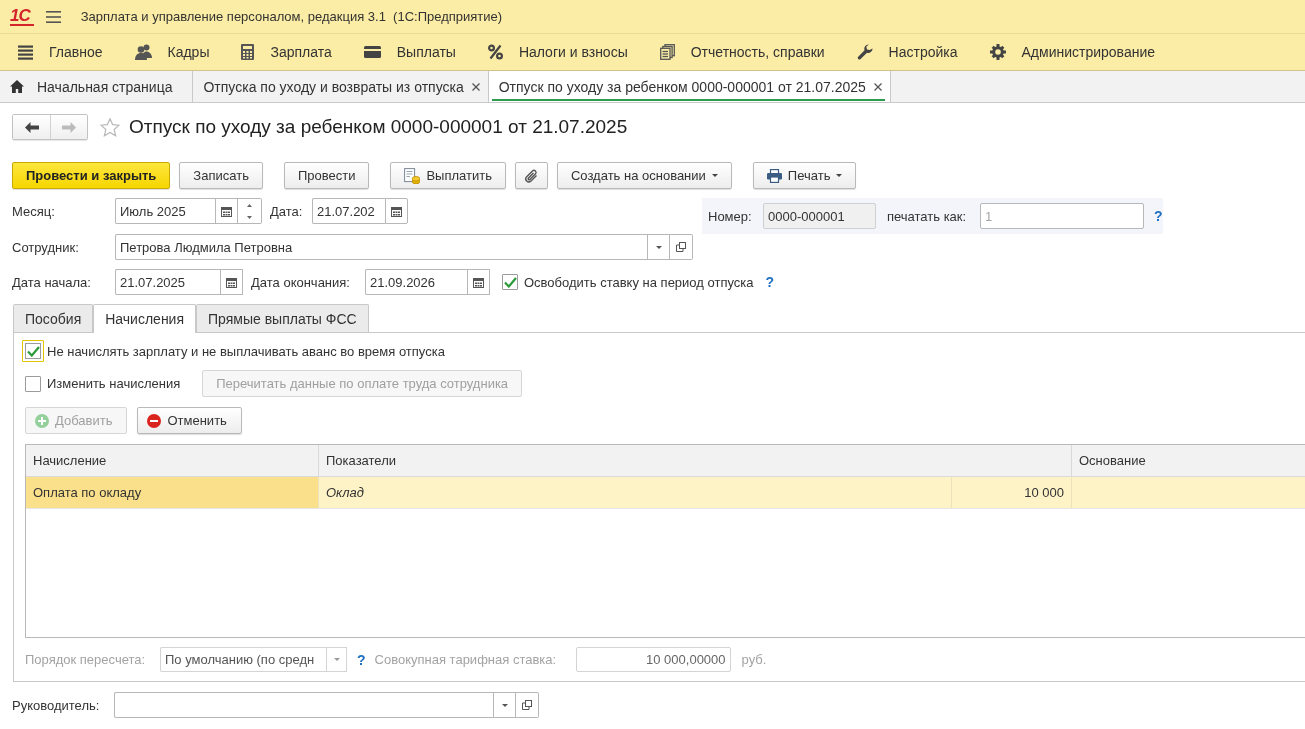  Describe the element at coordinates (326, 175) in the screenshot. I see `command-button: Провести` at that location.